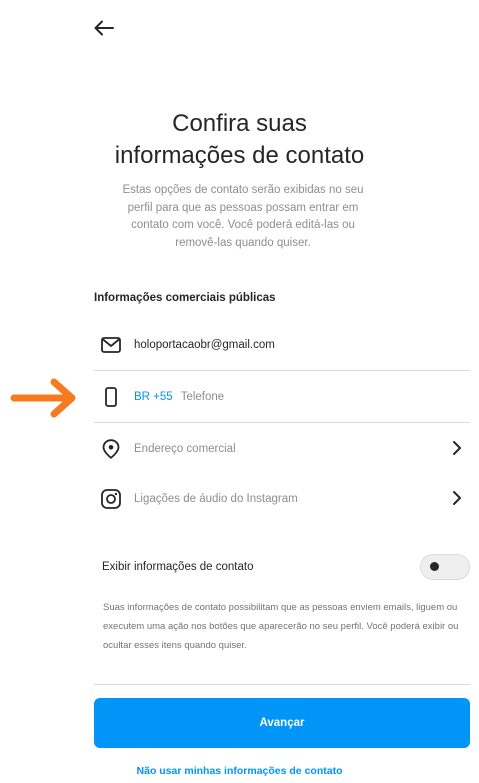 The height and width of the screenshot is (783, 479). I want to click on mail-icon, so click(111, 345).